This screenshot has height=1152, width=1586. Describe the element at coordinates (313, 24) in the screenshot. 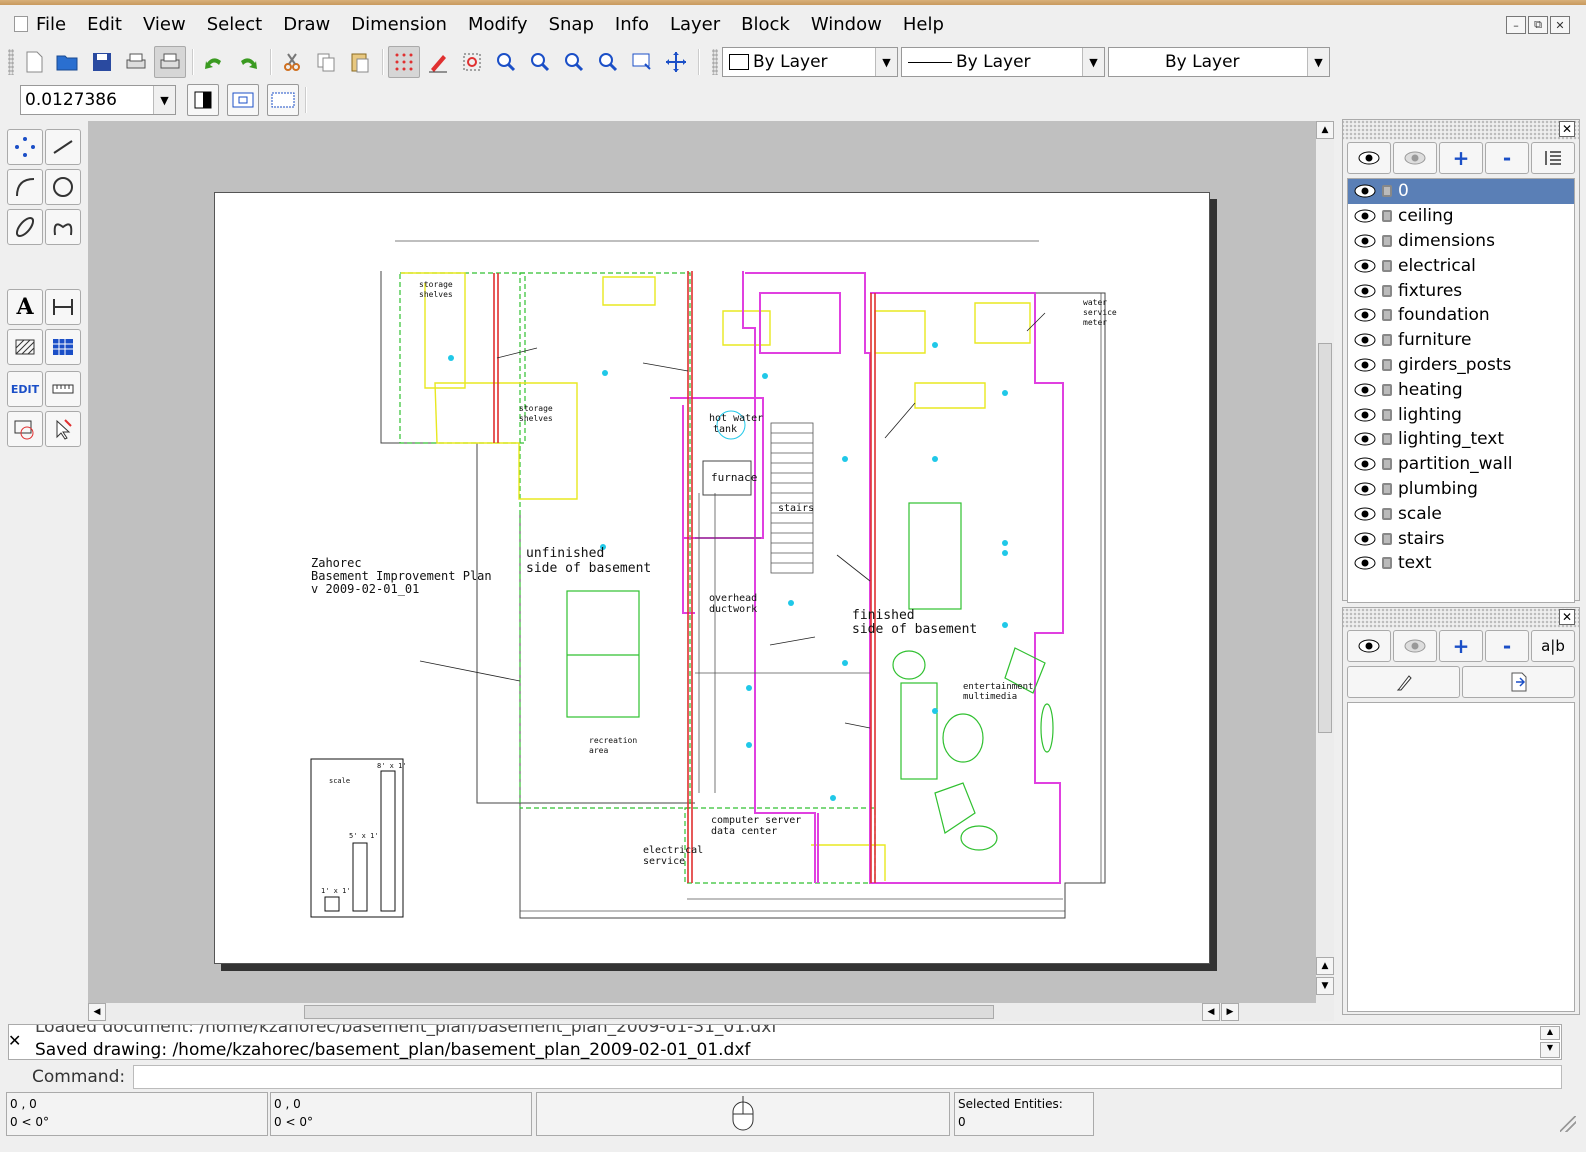

I see `menu-draw: Draw` at that location.